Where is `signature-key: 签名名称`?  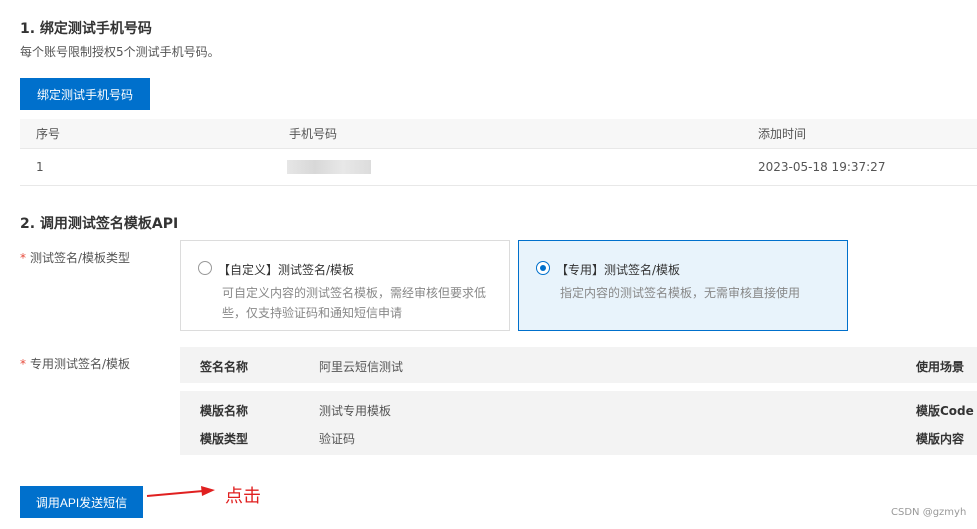
signature-key: 签名名称 is located at coordinates (224, 367).